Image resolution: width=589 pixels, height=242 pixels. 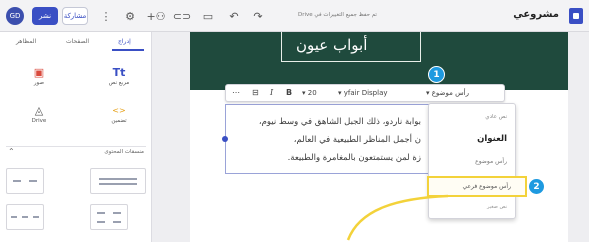 I want to click on dropdown-option: العنوان, so click(x=492, y=139).